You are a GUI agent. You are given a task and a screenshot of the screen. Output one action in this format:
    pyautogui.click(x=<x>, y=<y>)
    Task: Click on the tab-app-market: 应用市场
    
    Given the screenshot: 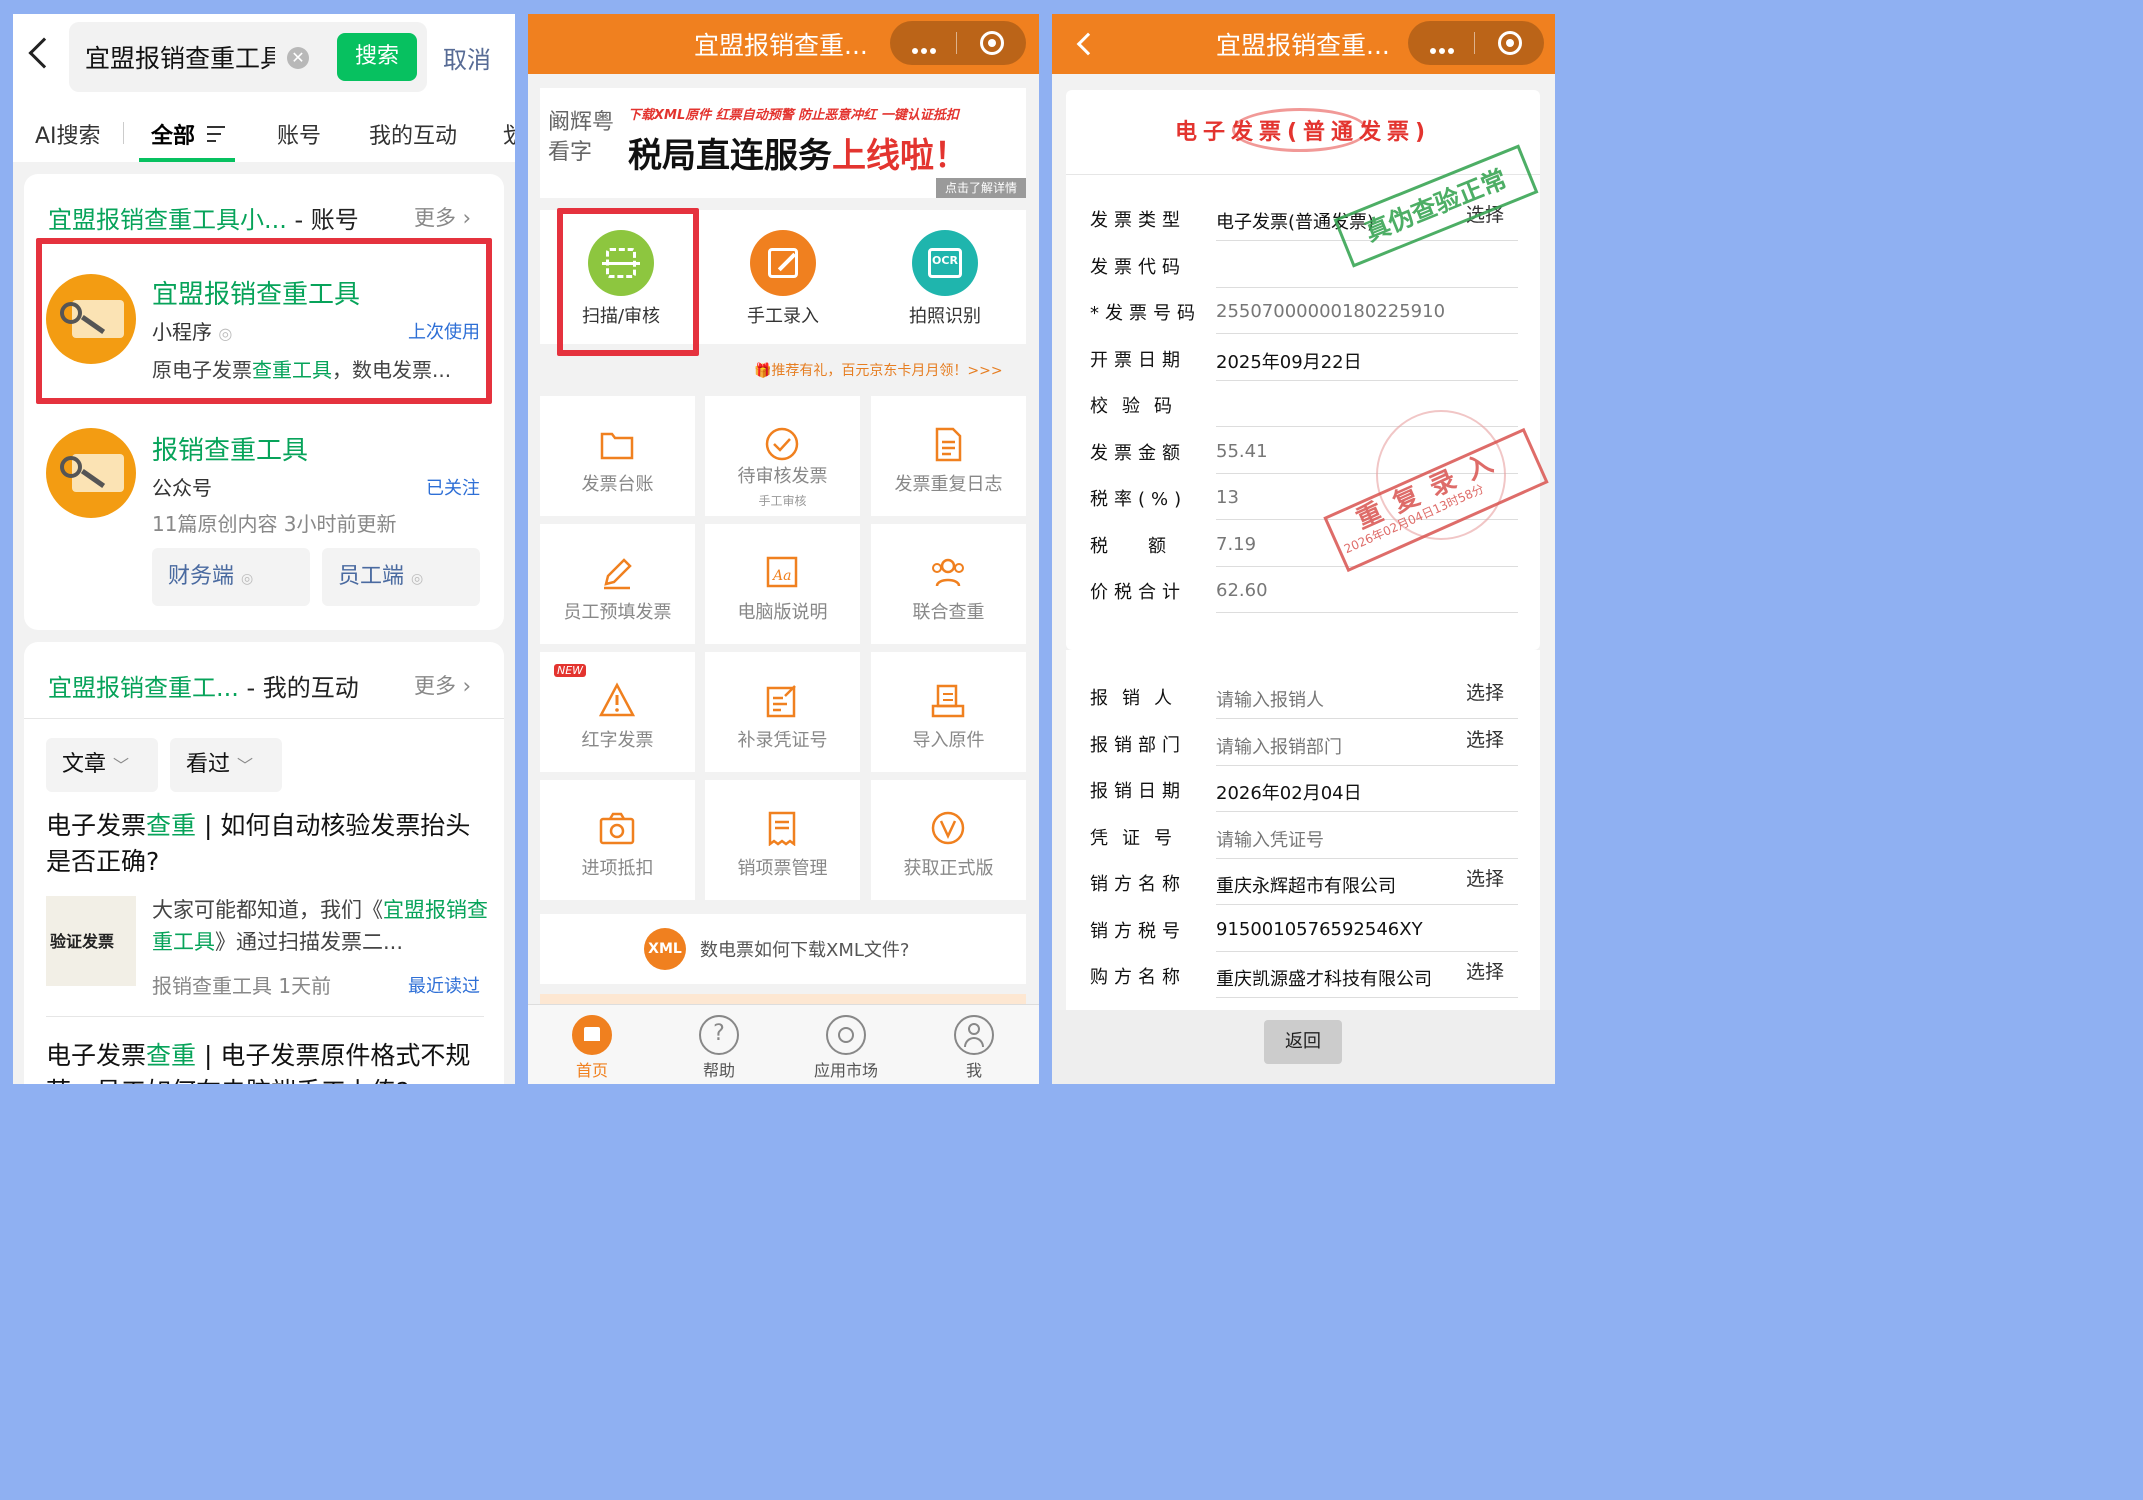 What is the action you would take?
    pyautogui.click(x=846, y=1044)
    